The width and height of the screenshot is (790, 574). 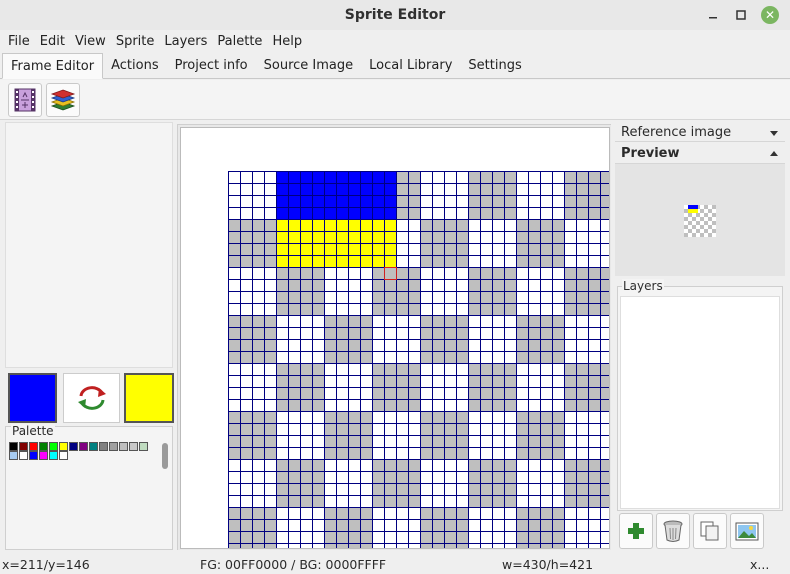 What do you see at coordinates (90, 41) in the screenshot?
I see `menu-view: View` at bounding box center [90, 41].